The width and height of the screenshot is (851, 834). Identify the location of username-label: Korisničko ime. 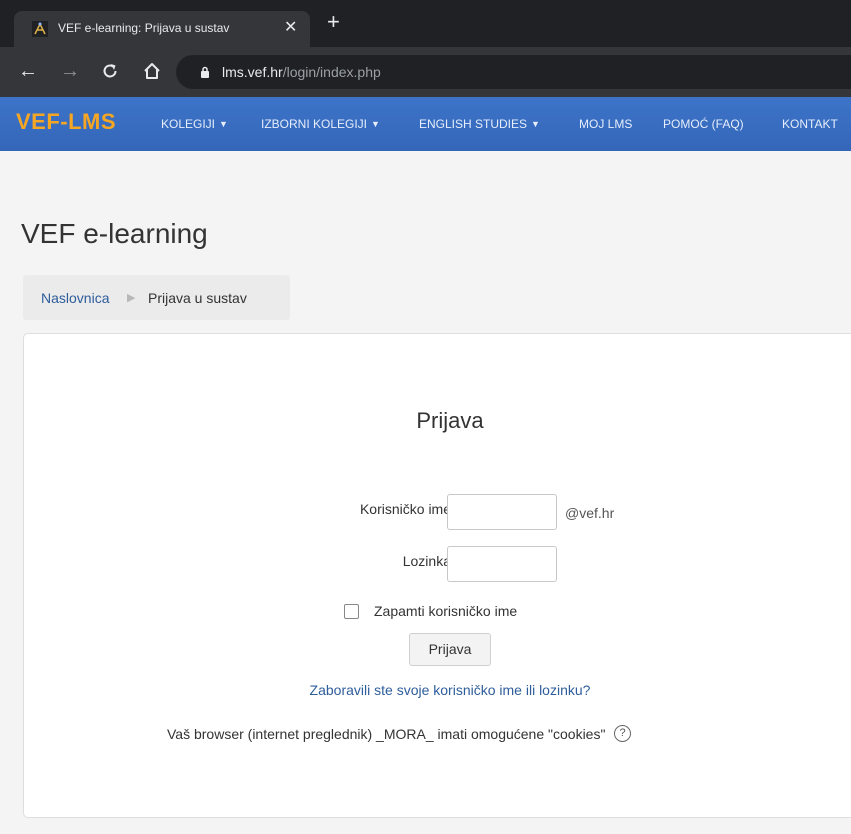
(405, 509).